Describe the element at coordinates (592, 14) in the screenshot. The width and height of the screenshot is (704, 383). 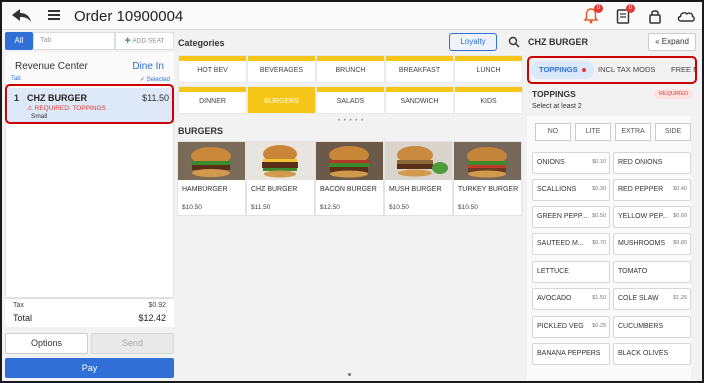
I see `notification-bell-icon: 0` at that location.